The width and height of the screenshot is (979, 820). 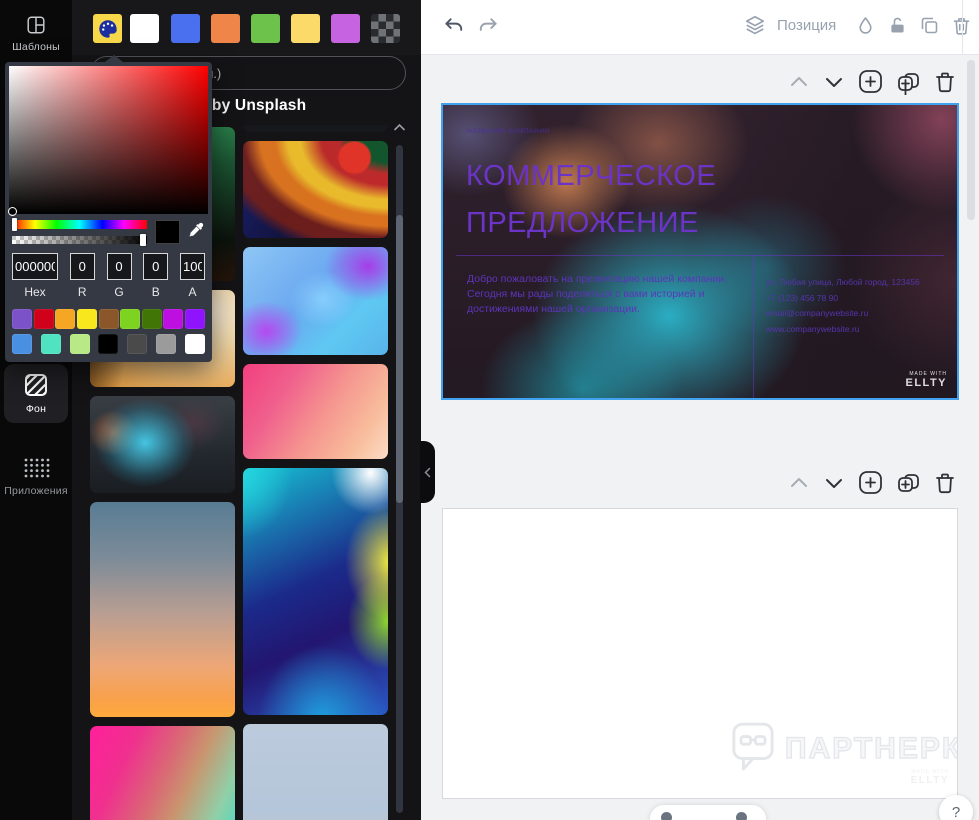 I want to click on palette-icon, so click(x=108, y=29).